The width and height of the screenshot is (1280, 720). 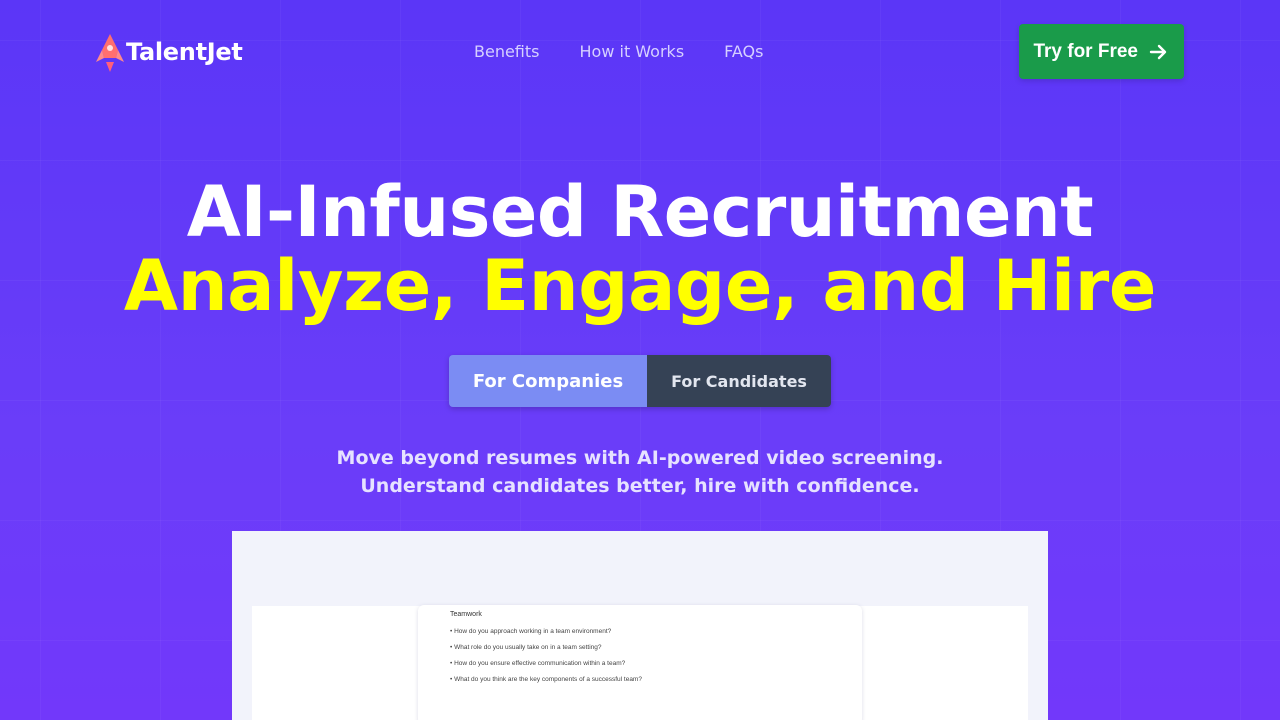 What do you see at coordinates (466, 614) in the screenshot?
I see `question-card-title: Teamwork` at bounding box center [466, 614].